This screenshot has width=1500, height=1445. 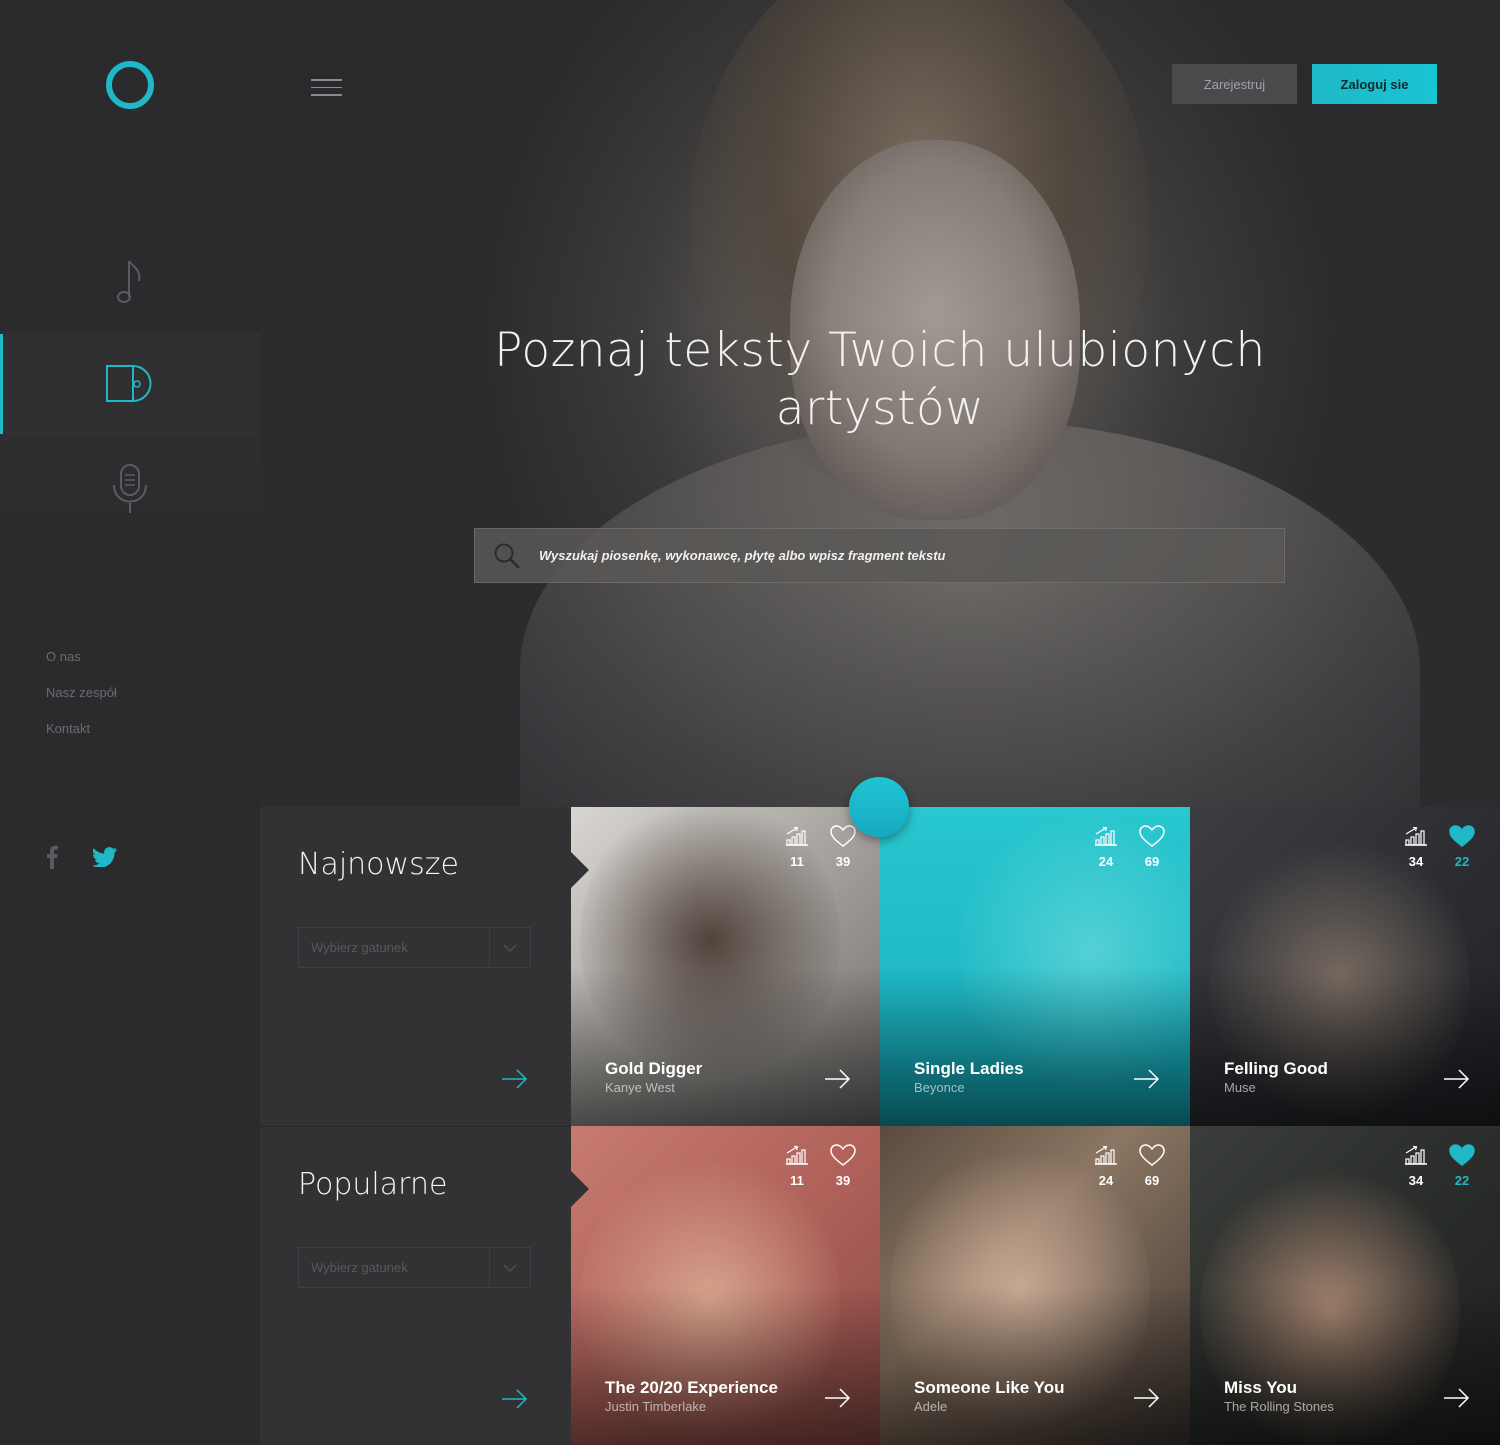 I want to click on music-note-icon, so click(x=129, y=281).